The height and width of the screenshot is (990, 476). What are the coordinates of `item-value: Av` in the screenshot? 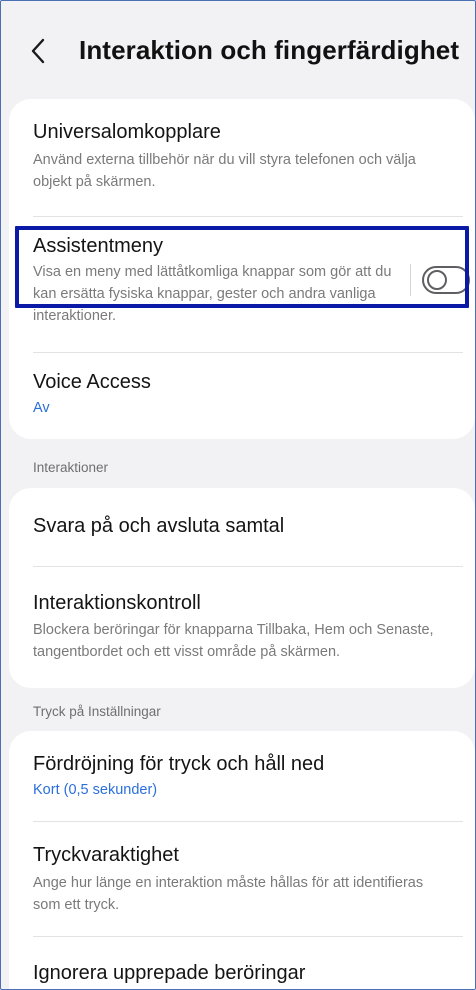 It's located at (41, 408).